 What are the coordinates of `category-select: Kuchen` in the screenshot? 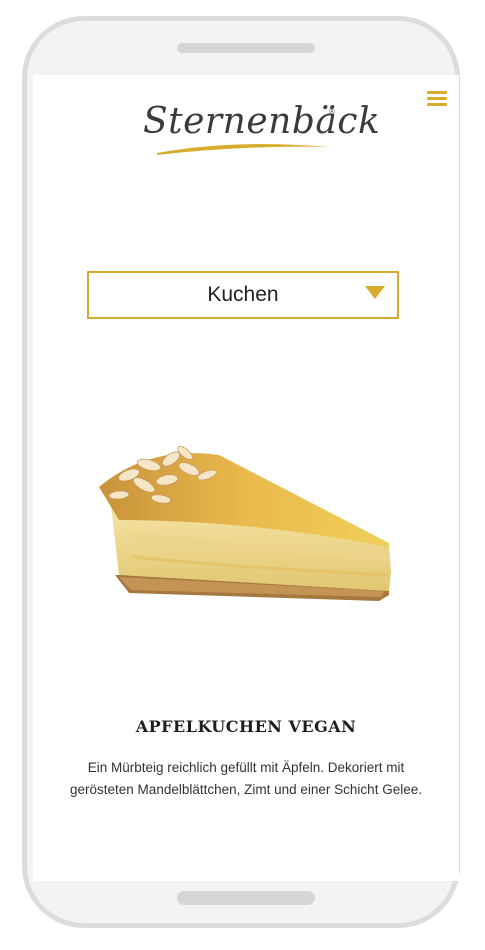 It's located at (243, 295).